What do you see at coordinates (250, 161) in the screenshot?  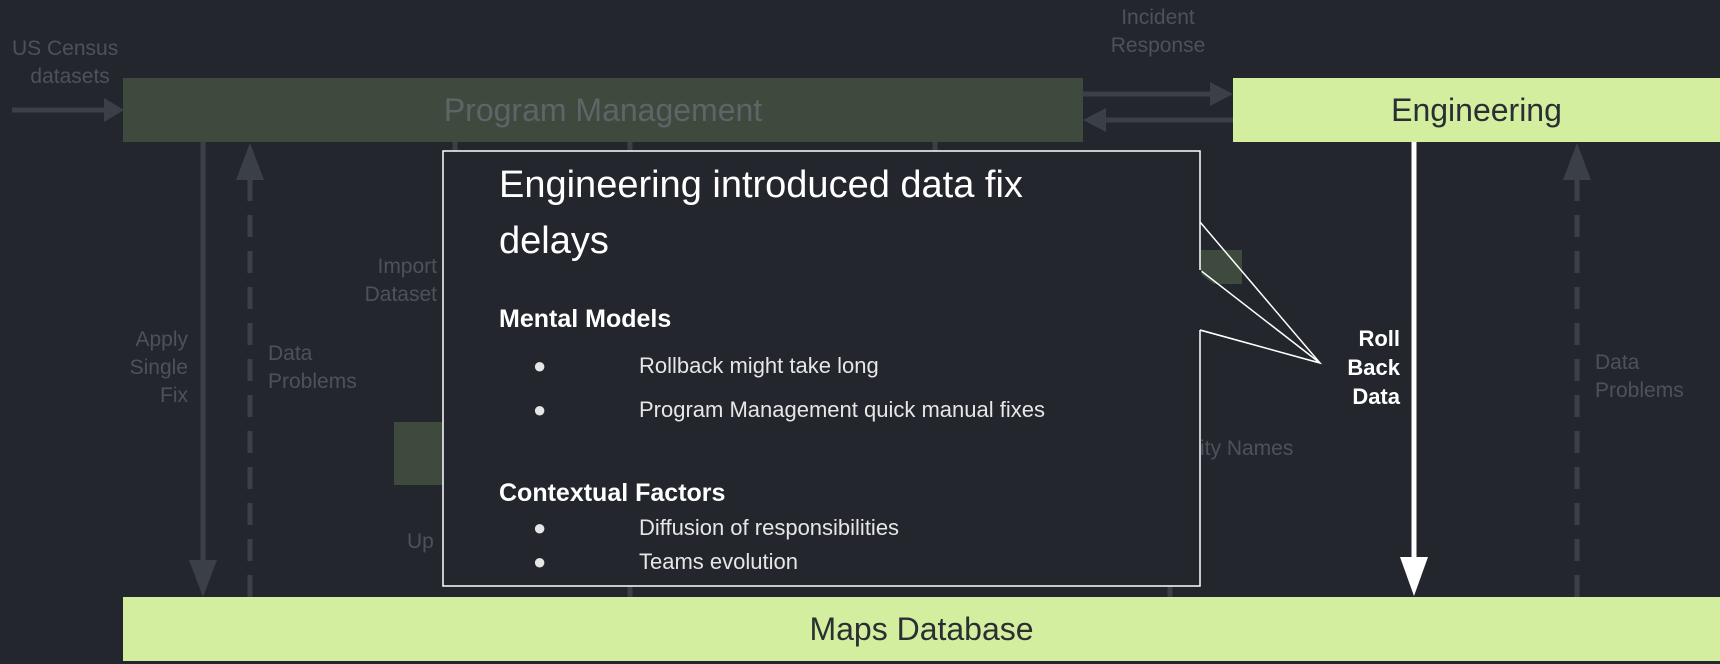 I see `data-problems-left-arrowhead` at bounding box center [250, 161].